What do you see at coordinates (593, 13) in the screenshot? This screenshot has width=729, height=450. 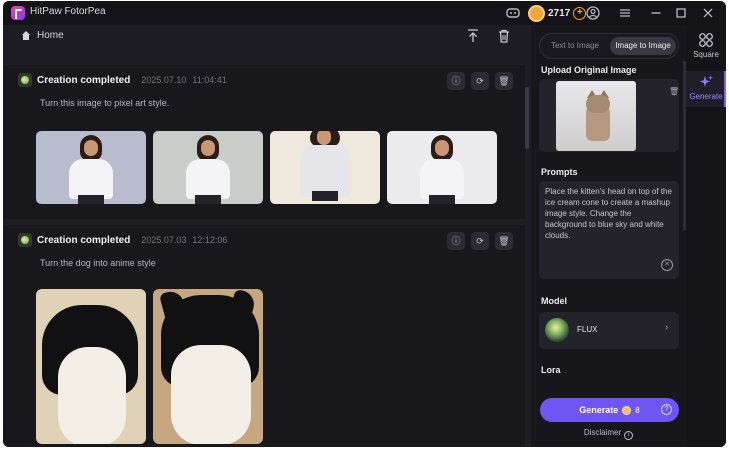 I see `user-icon` at bounding box center [593, 13].